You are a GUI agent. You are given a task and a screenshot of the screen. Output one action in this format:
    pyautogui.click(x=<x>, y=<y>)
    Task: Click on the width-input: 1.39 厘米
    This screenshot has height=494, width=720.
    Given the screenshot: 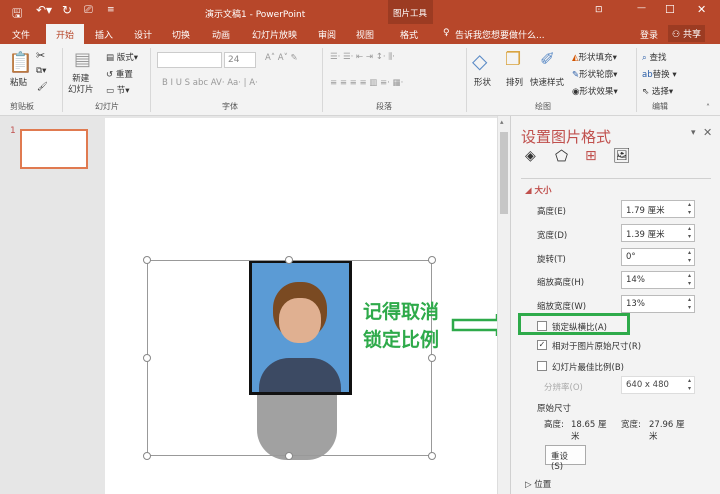 What is the action you would take?
    pyautogui.click(x=658, y=233)
    